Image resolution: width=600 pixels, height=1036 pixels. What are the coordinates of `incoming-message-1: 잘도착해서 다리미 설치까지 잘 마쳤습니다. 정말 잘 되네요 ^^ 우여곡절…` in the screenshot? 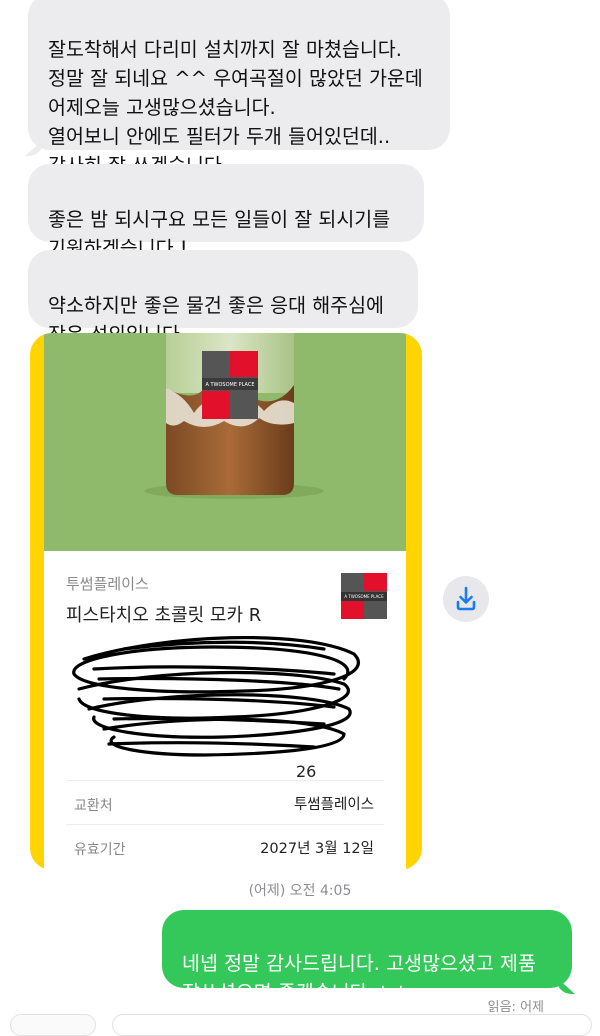 It's located at (237, 88).